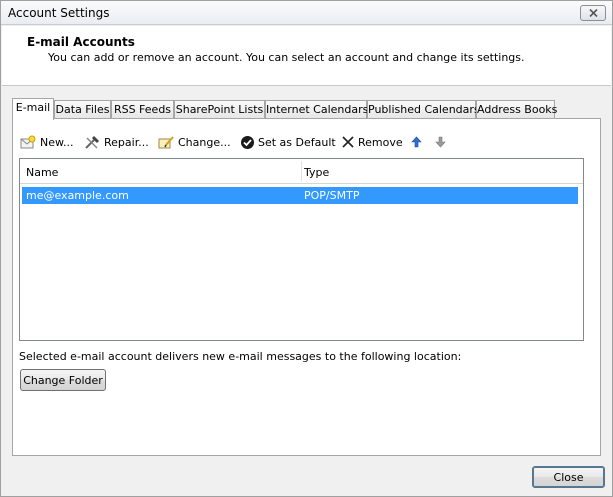 This screenshot has width=613, height=497. I want to click on header-title: E-mail Accounts, so click(81, 42).